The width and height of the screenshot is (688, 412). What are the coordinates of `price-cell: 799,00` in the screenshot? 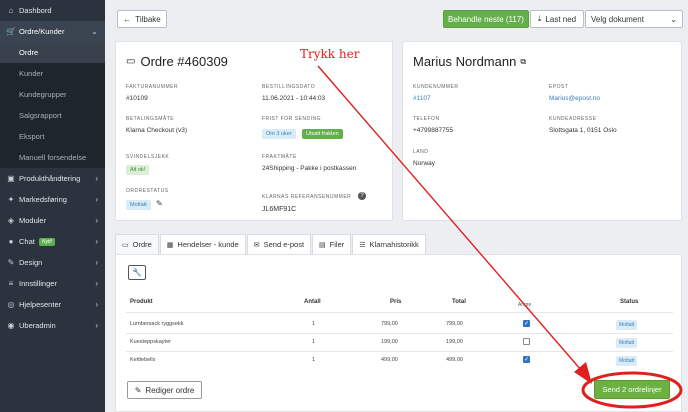 It's located at (389, 324).